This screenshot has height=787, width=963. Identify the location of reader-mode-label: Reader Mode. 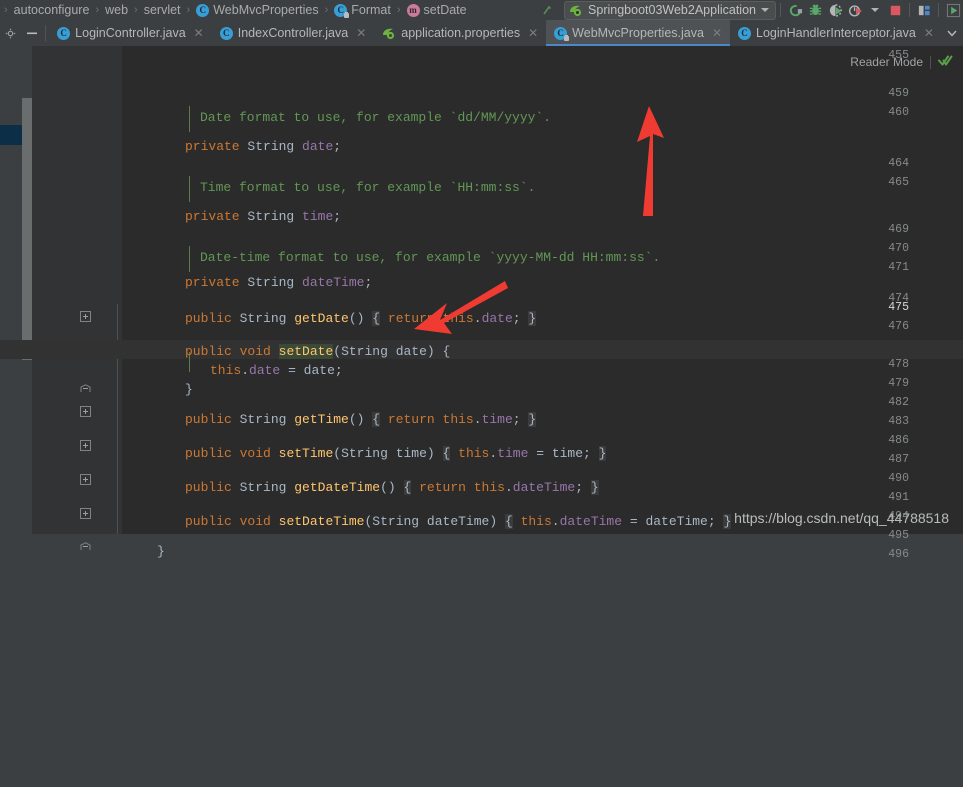
(886, 62).